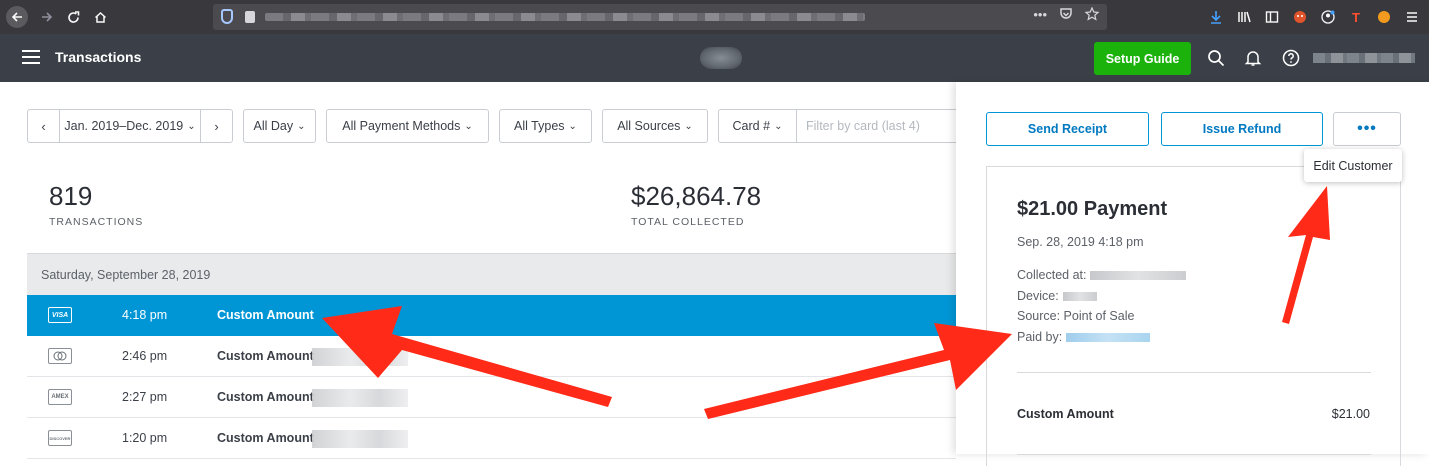 The width and height of the screenshot is (1429, 466). What do you see at coordinates (60, 356) in the screenshot?
I see `mastercard-icon` at bounding box center [60, 356].